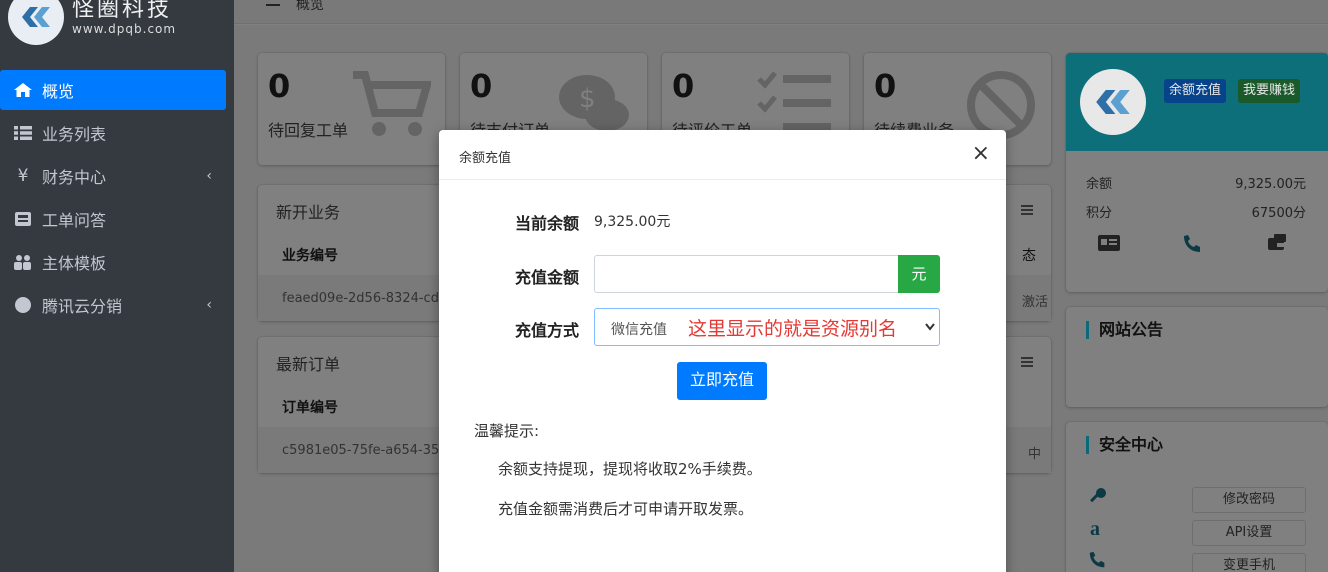 This screenshot has height=572, width=1328. Describe the element at coordinates (82, 306) in the screenshot. I see `sidebar-item-label: 腾讯云分销` at that location.